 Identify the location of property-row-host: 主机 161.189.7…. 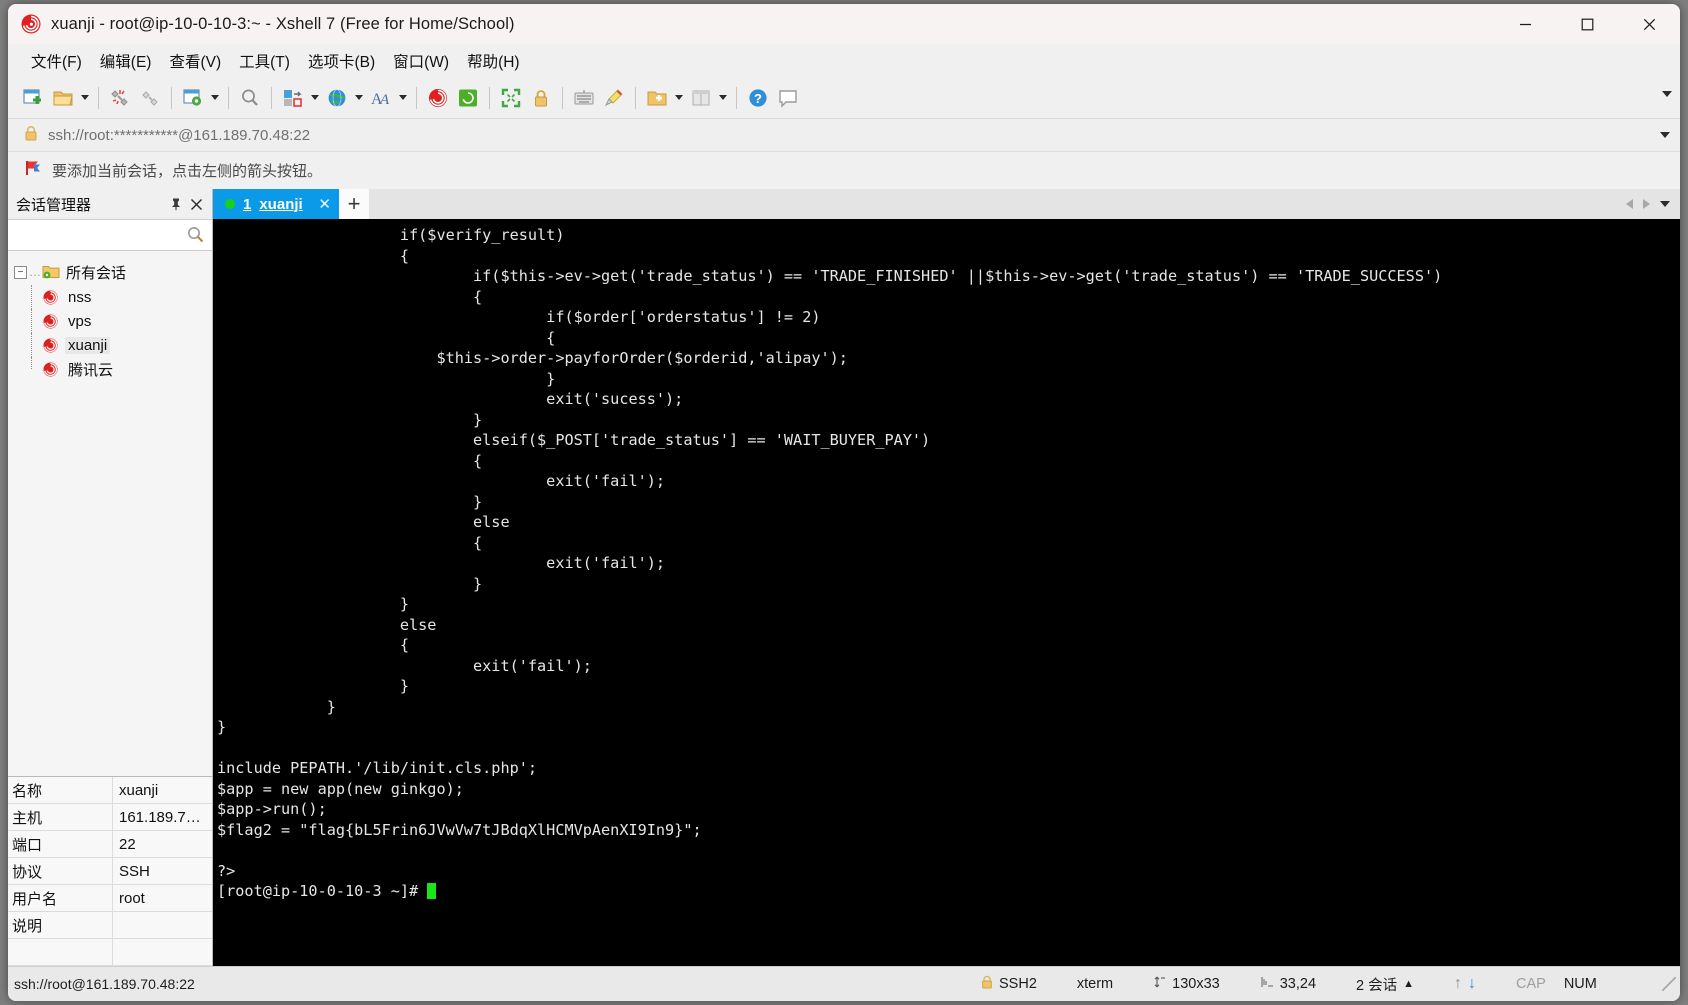
(110, 817).